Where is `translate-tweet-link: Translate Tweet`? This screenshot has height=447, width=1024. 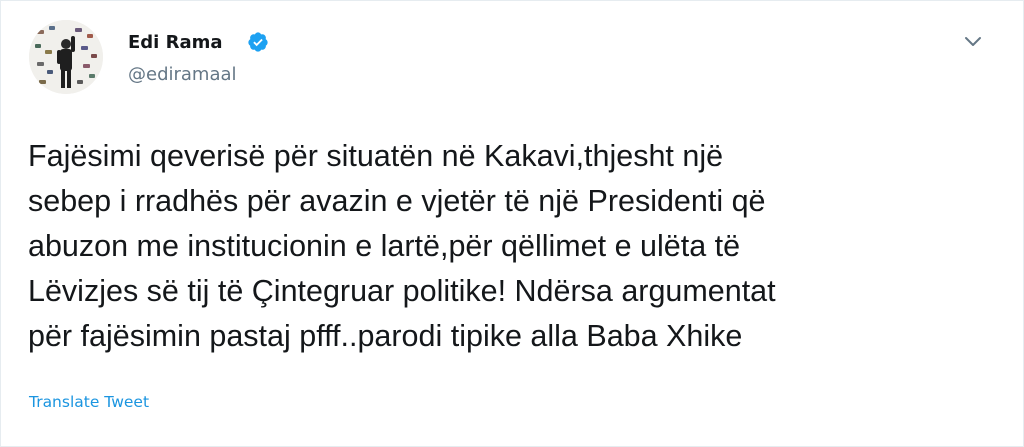
translate-tweet-link: Translate Tweet is located at coordinates (89, 402).